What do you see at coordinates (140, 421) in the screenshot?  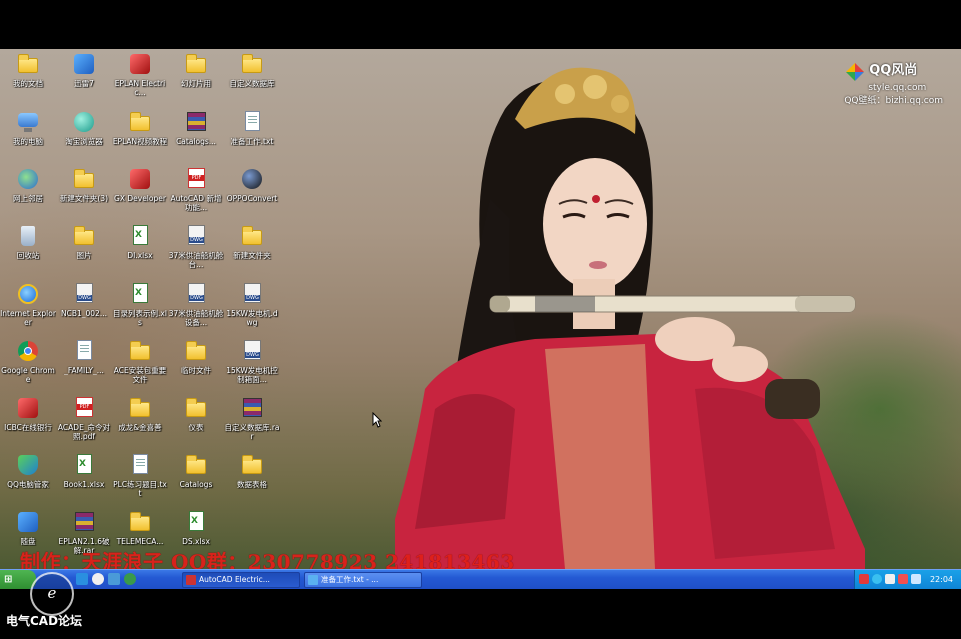 I see `desktop-icon: 成龙&金喜善` at bounding box center [140, 421].